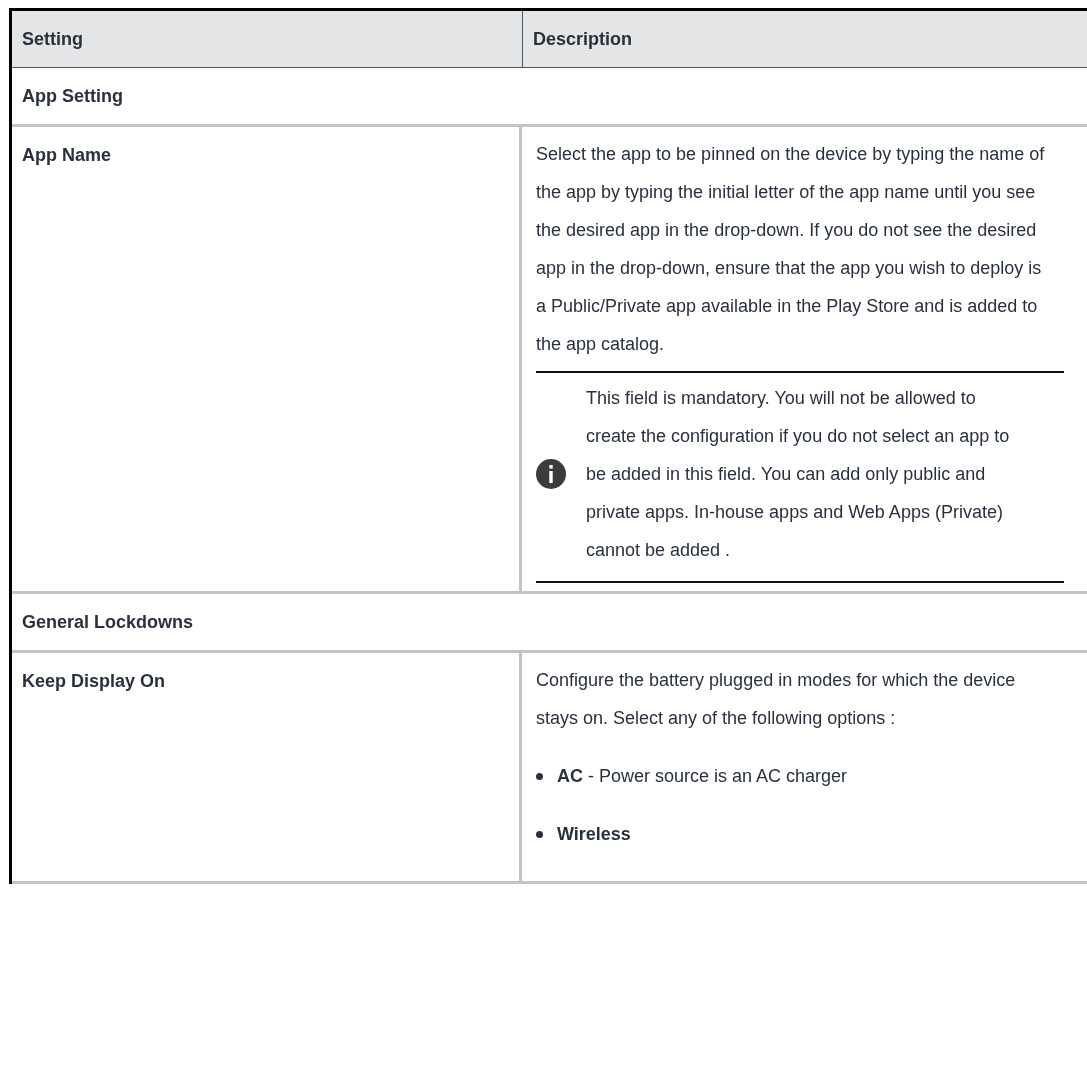 The image size is (1087, 1069). What do you see at coordinates (804, 39) in the screenshot?
I see `column-header: Description` at bounding box center [804, 39].